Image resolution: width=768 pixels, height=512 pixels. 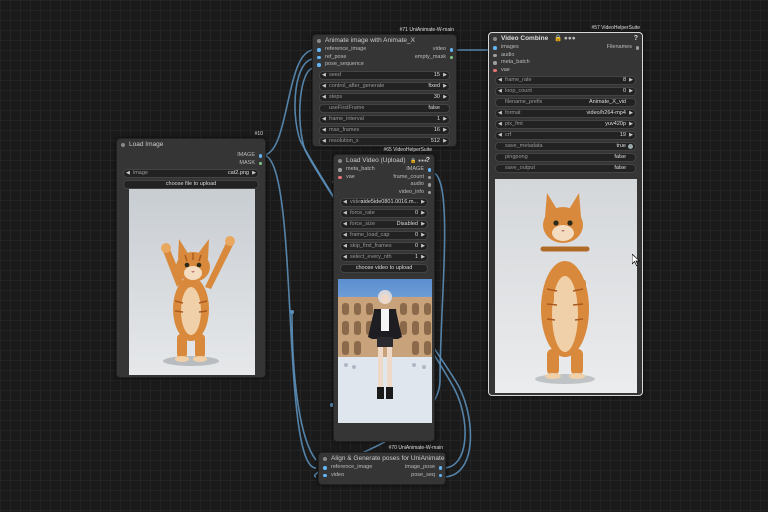 What do you see at coordinates (247, 162) in the screenshot?
I see `output-mask: MASK` at bounding box center [247, 162].